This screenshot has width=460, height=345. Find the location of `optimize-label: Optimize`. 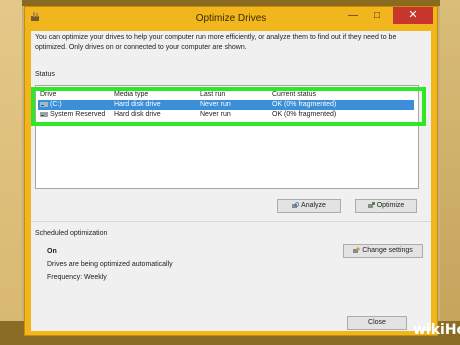

optimize-label: Optimize is located at coordinates (390, 205).